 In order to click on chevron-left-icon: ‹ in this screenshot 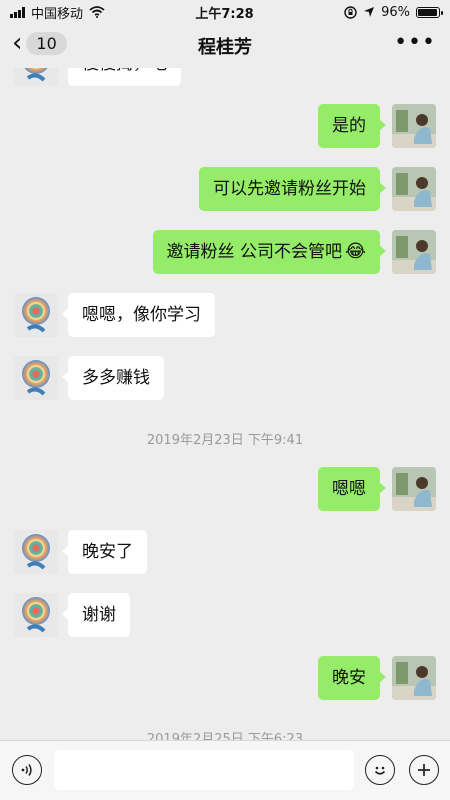, I will do `click(17, 43)`.